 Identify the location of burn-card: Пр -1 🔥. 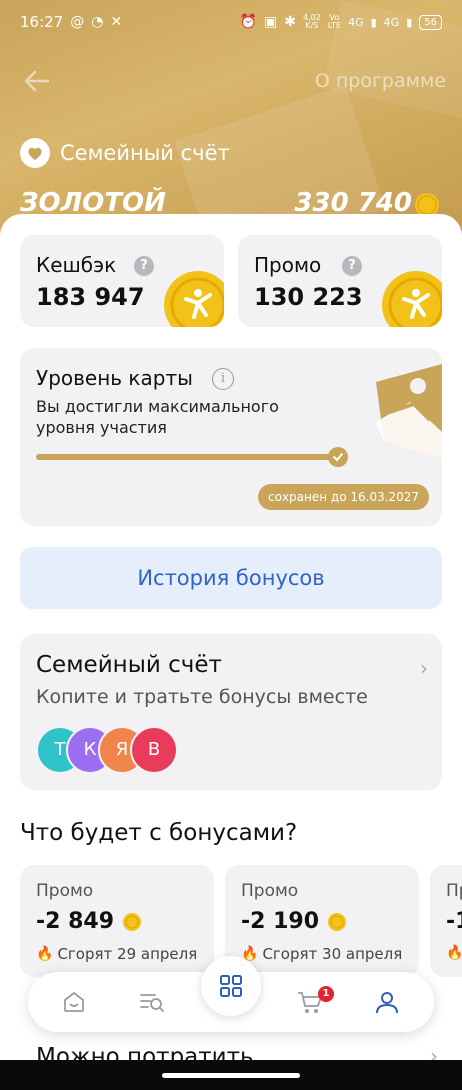
(446, 921).